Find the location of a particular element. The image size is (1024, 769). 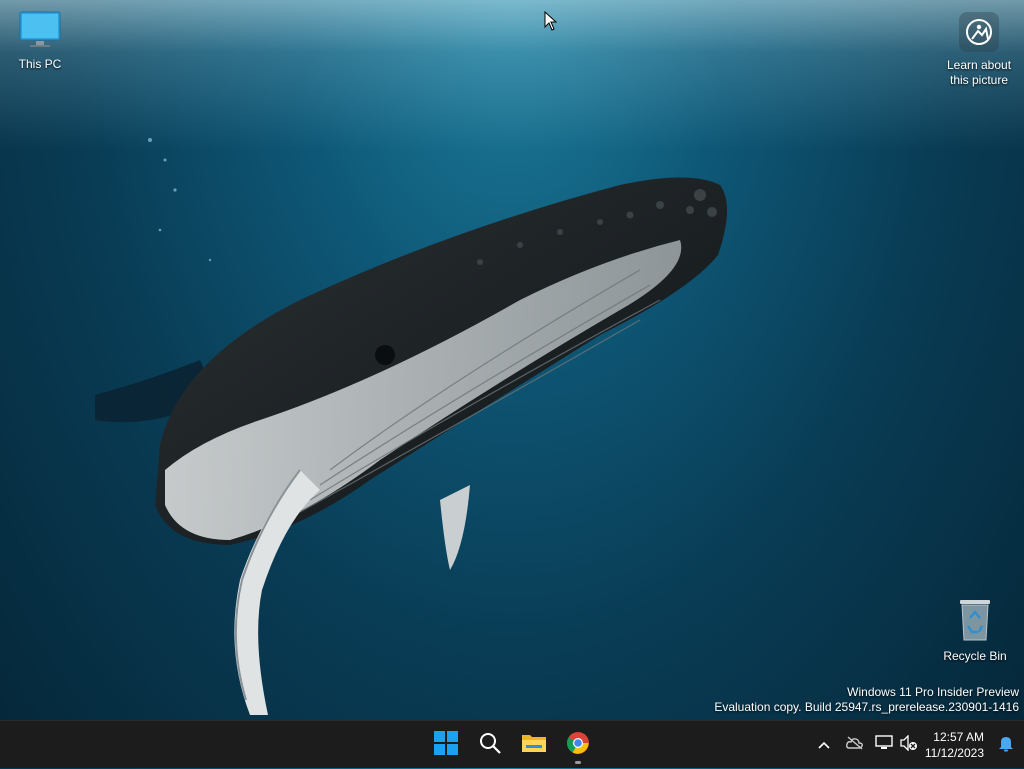

monitor-icon is located at coordinates (40, 31).